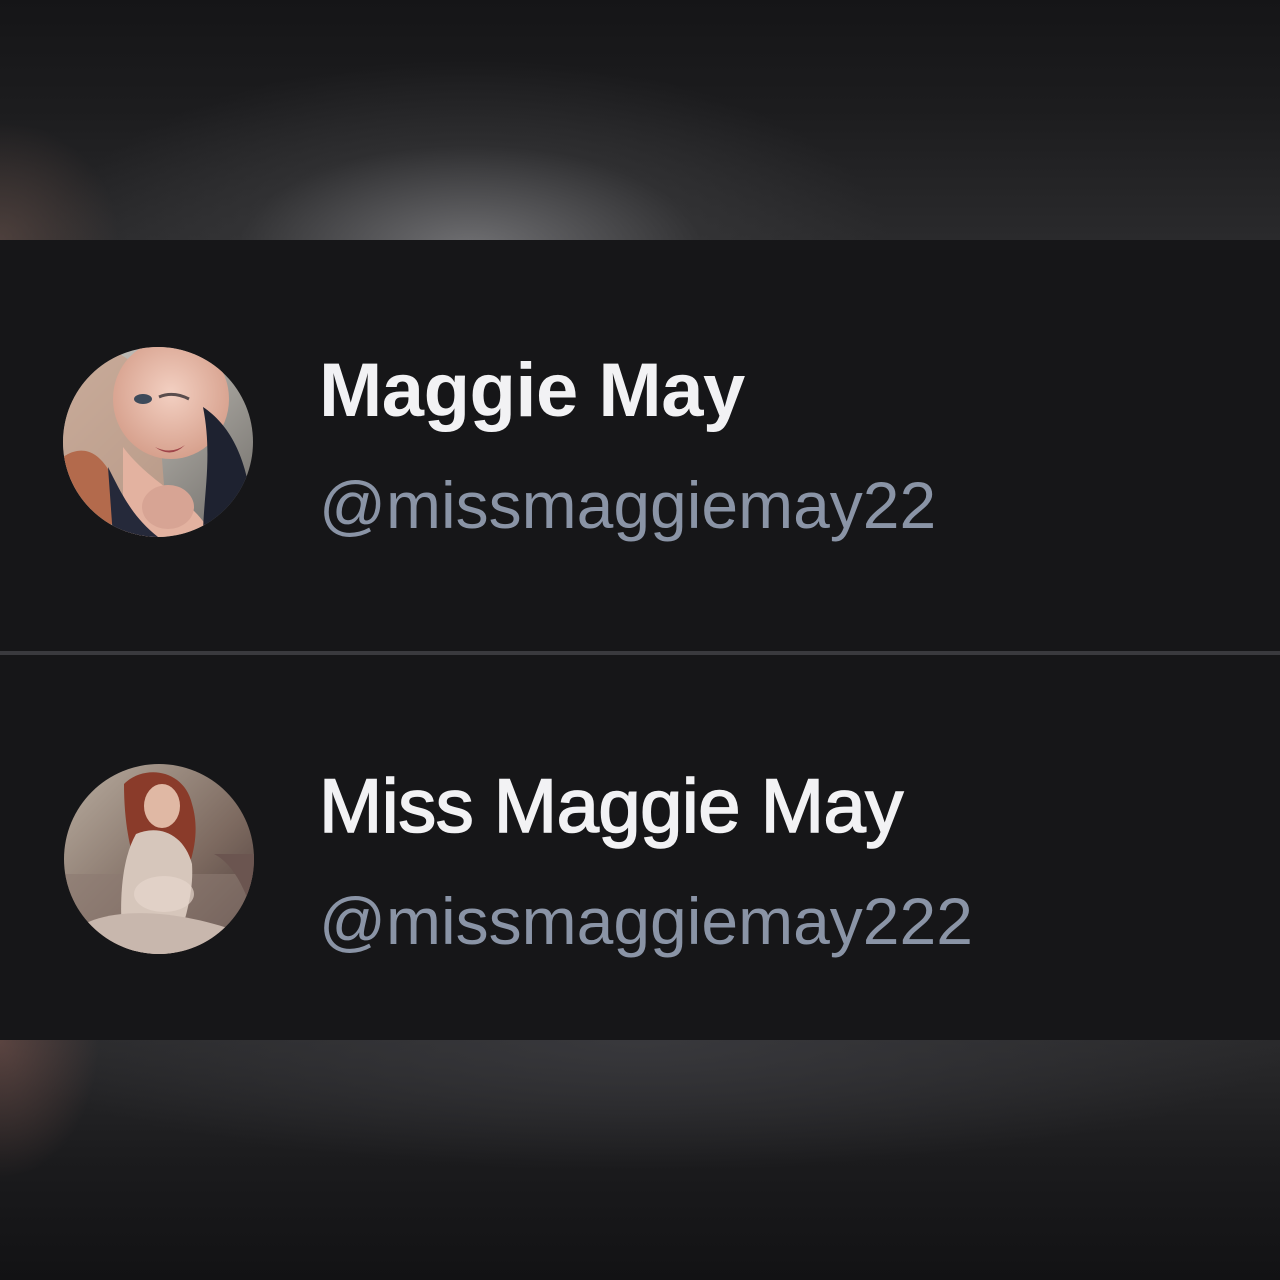 This screenshot has height=1280, width=1280. Describe the element at coordinates (646, 921) in the screenshot. I see `username-handle: @missmaggiemay222` at that location.